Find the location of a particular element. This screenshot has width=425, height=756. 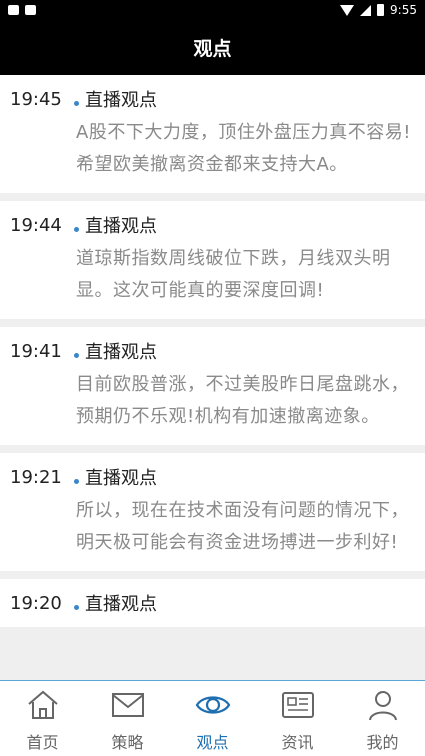

tab-label: 我的 is located at coordinates (382, 742).